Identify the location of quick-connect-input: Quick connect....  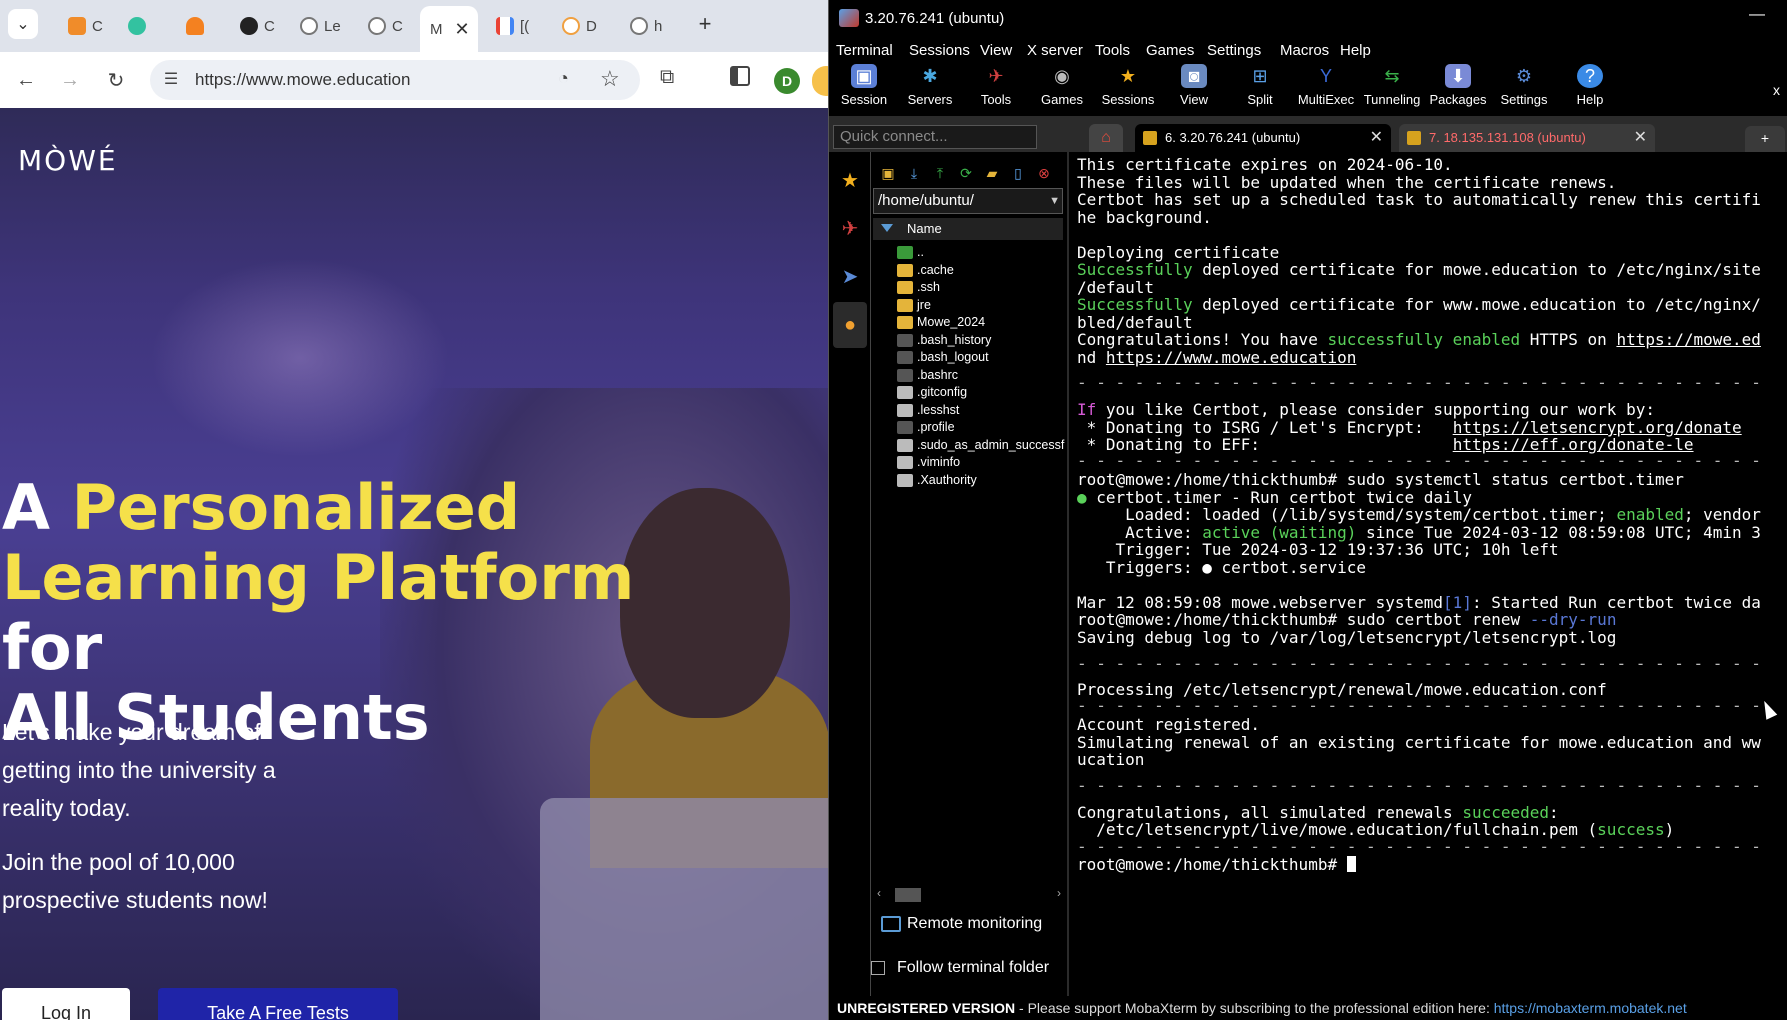
(935, 137).